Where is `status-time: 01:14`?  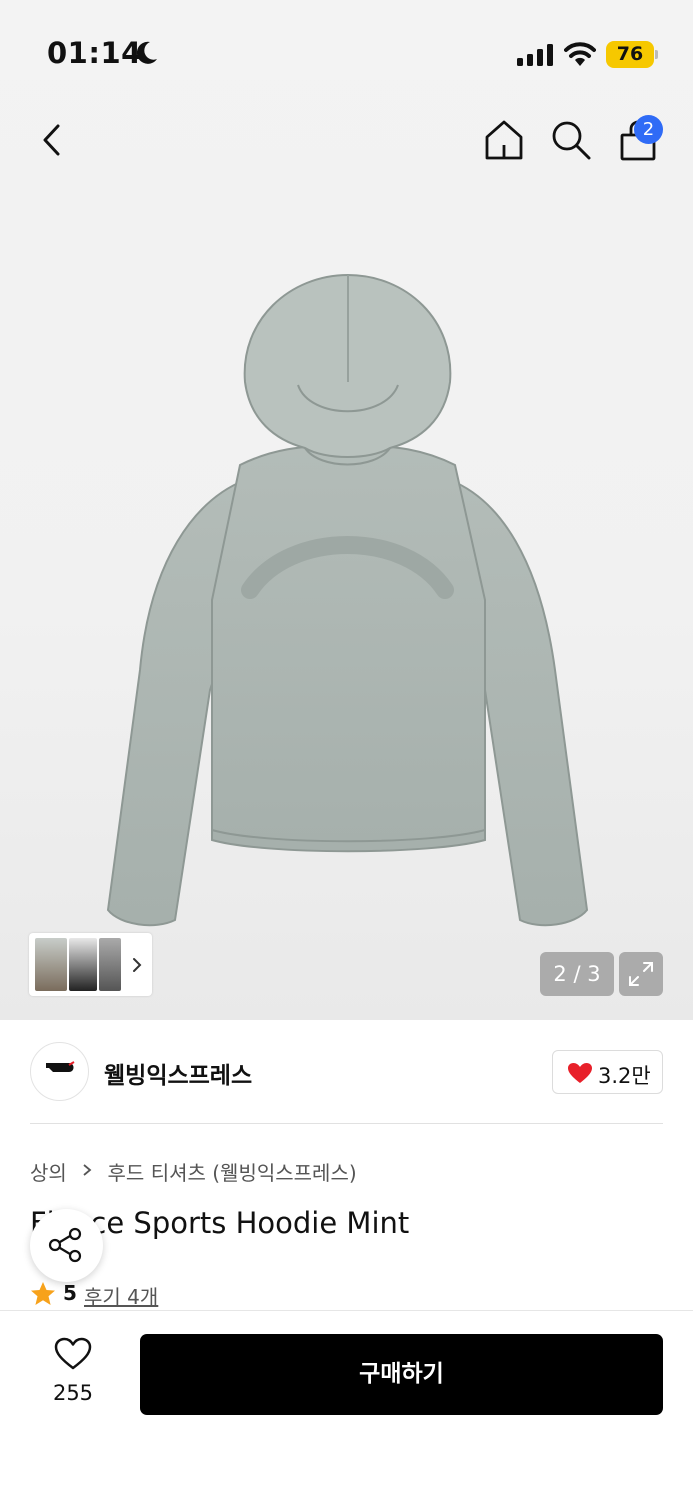 status-time: 01:14 is located at coordinates (94, 53).